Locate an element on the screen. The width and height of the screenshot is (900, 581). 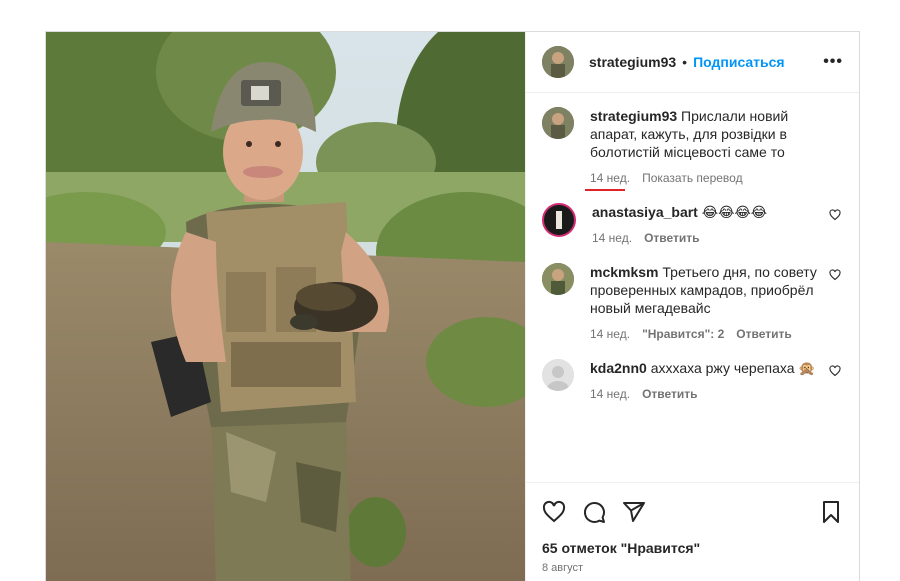
caption-time: 14 нед. is located at coordinates (610, 178).